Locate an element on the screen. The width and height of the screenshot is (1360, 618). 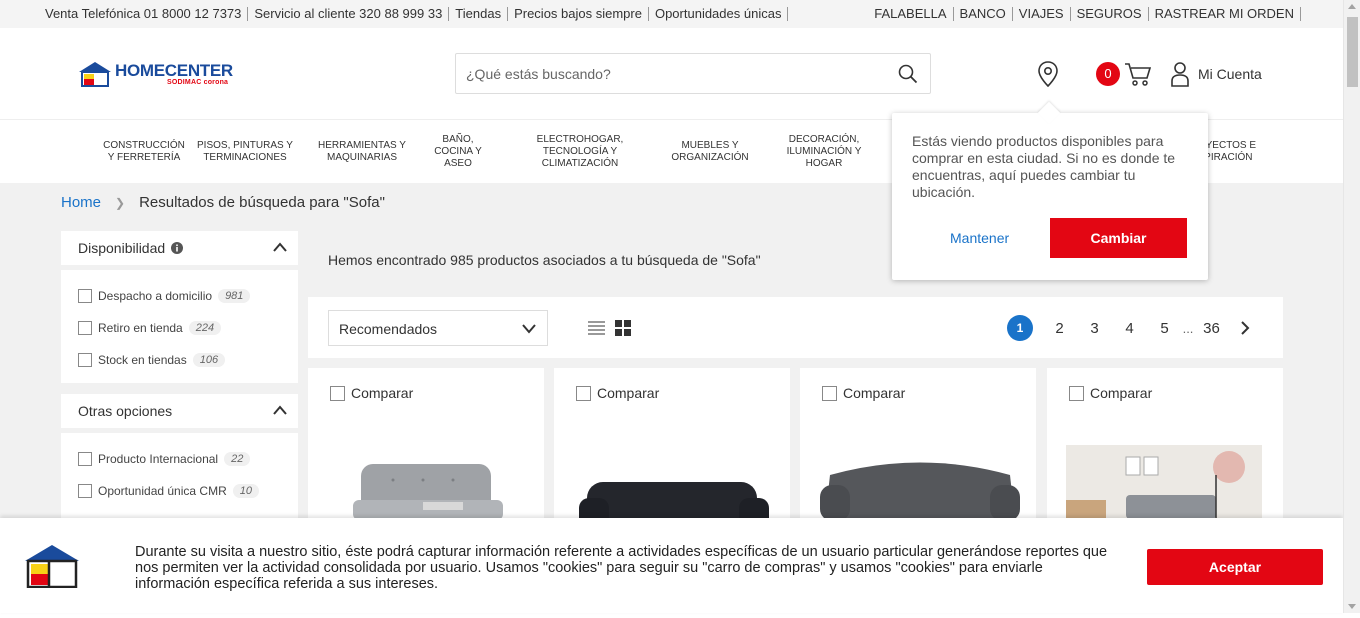
keep-location-button: Mantener is located at coordinates (979, 238).